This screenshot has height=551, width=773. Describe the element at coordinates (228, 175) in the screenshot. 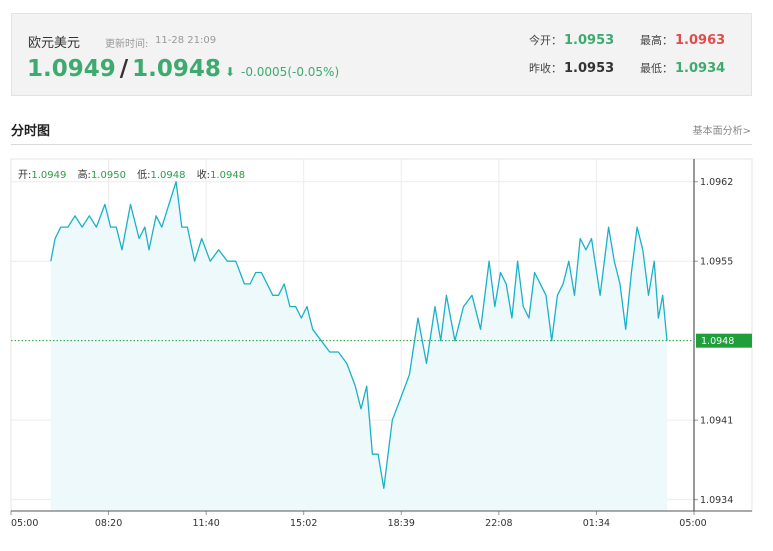

I see `ohlc-close-value: 1.0948` at that location.